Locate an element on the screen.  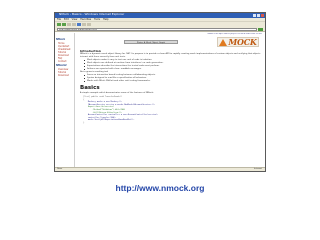
basics-heading: Basics is located at coordinates (90, 88).